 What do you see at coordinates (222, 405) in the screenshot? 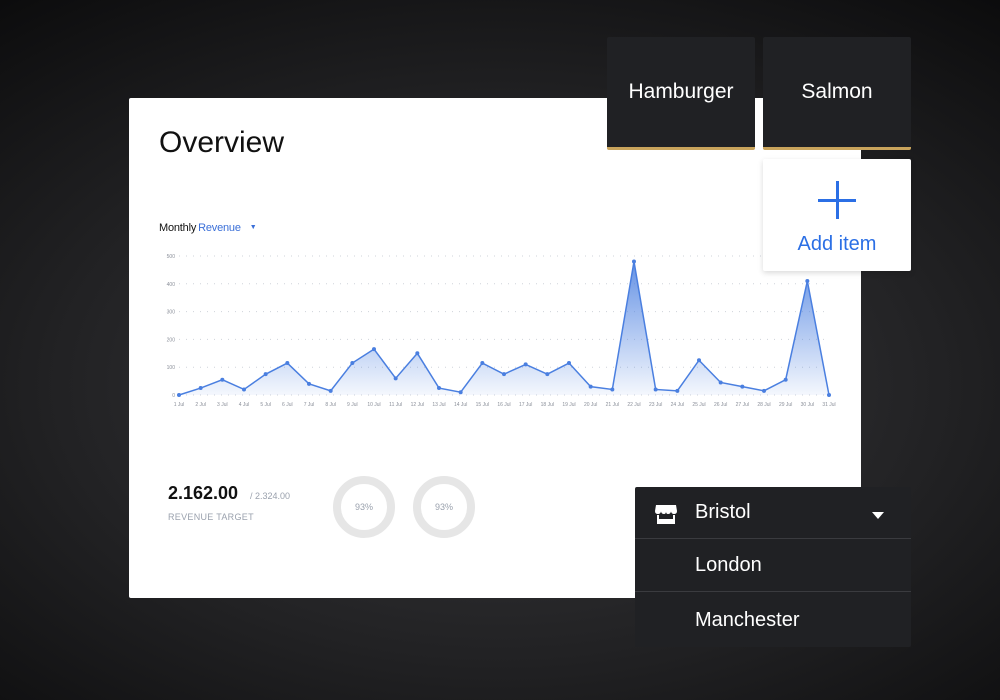
I see `x-tick-label: 3 Jul` at bounding box center [222, 405].